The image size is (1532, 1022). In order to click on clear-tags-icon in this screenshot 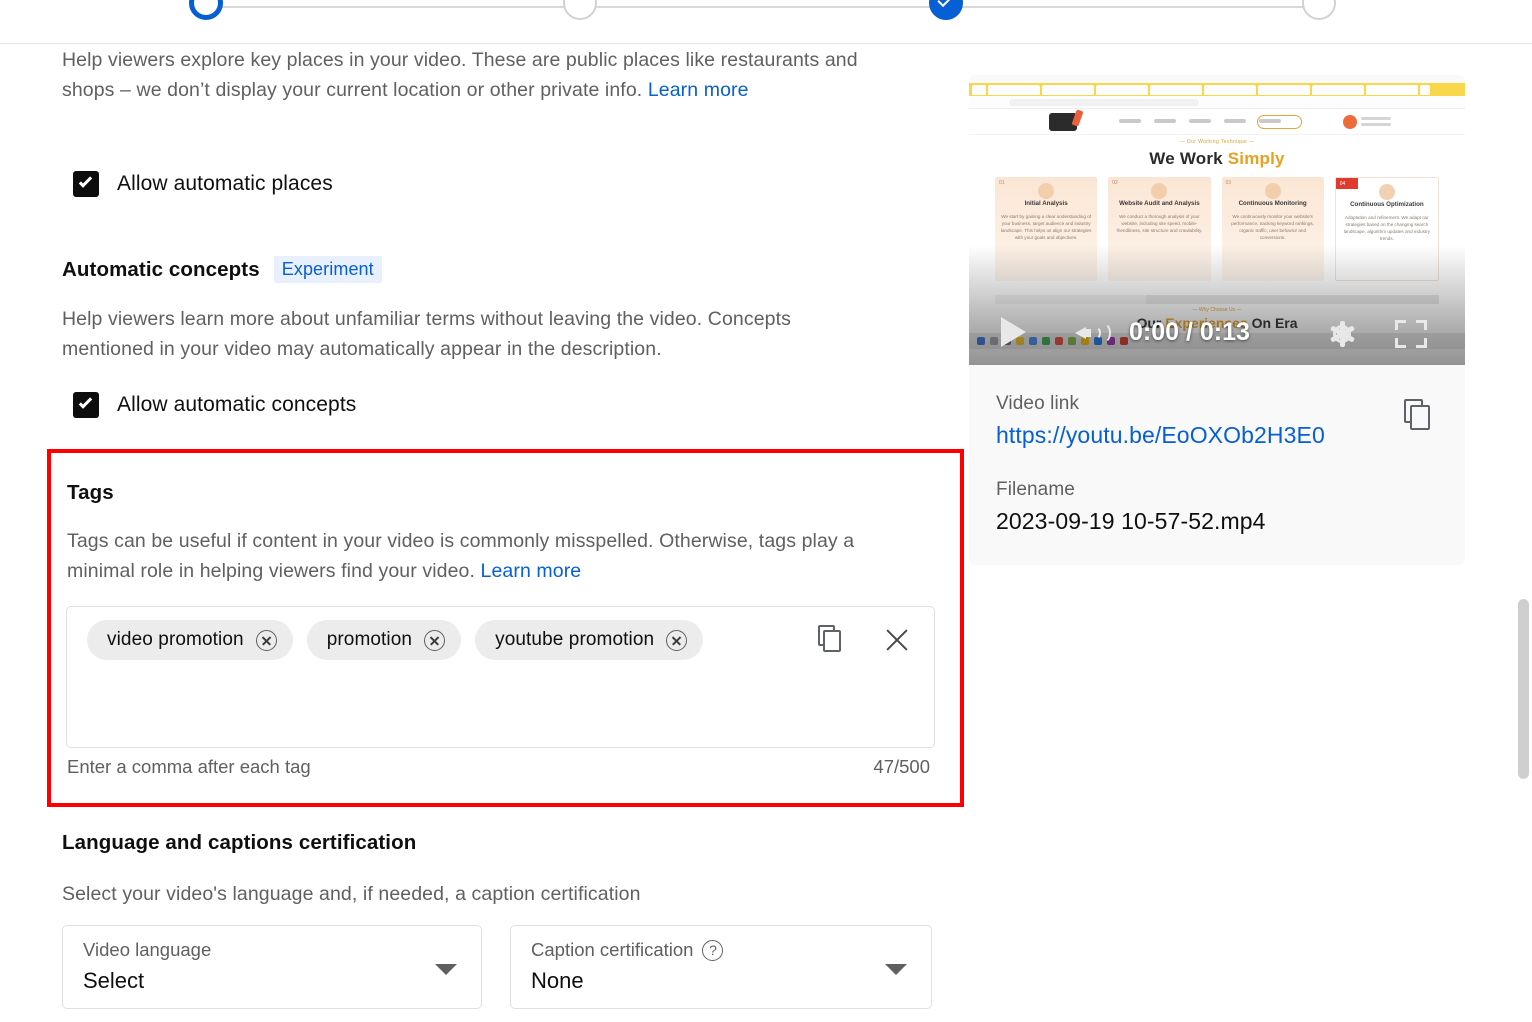, I will do `click(897, 640)`.